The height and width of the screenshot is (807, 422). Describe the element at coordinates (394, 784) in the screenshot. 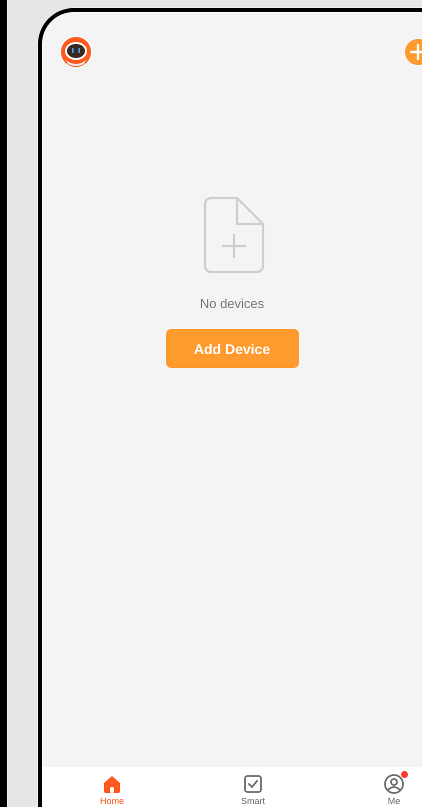

I see `person-icon` at that location.